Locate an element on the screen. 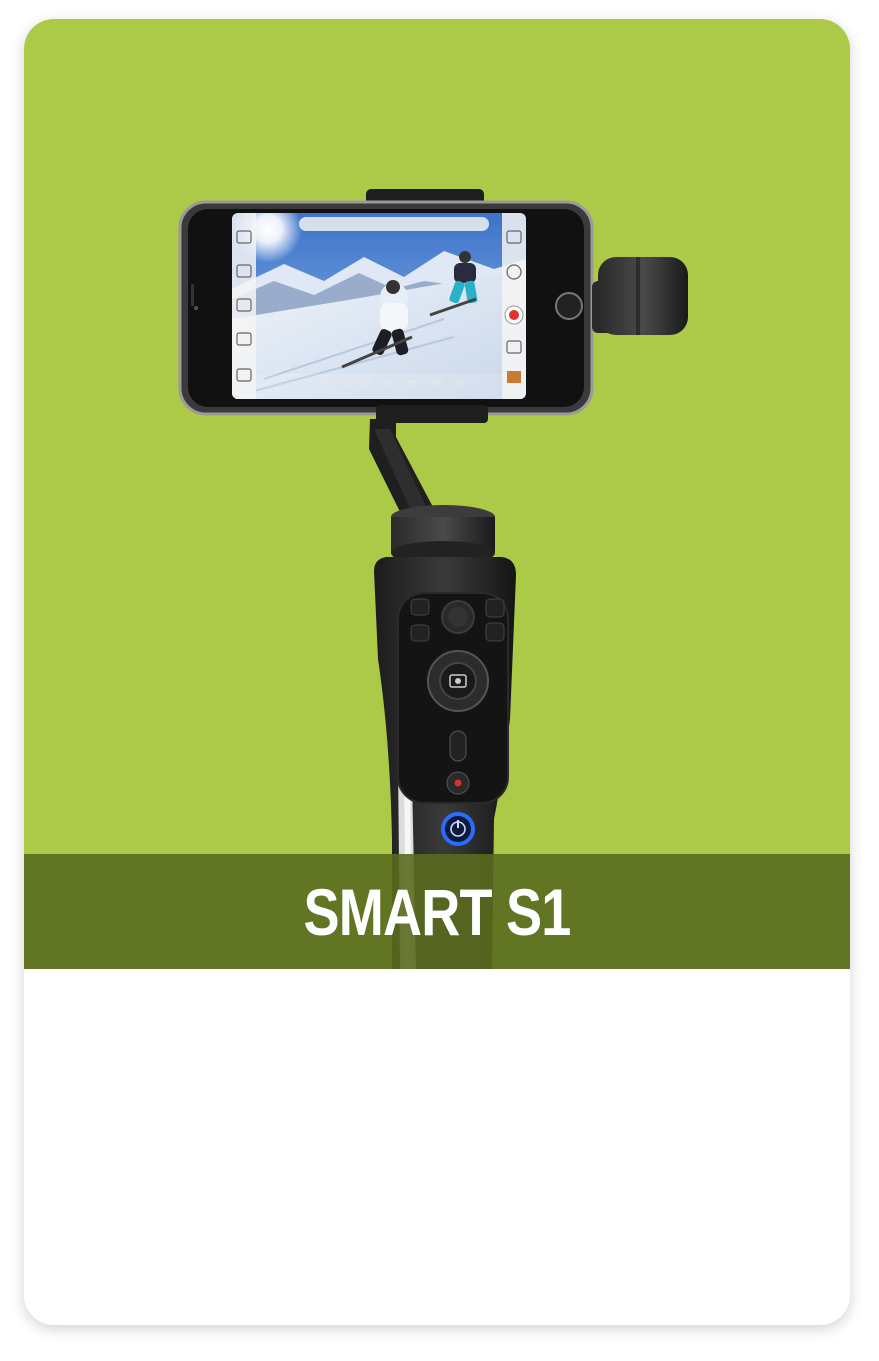 This screenshot has height=1361, width=879. screen-label-wb: WB is located at coordinates (412, 383).